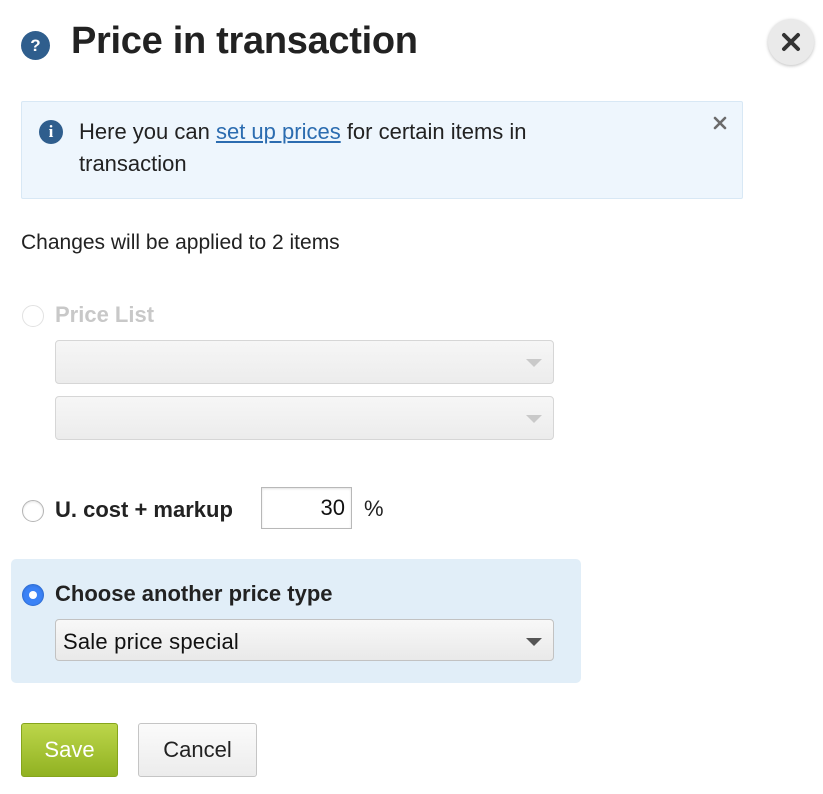  I want to click on save-button: Save, so click(69, 750).